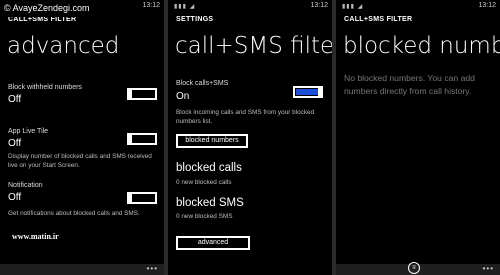 The image size is (500, 275). Describe the element at coordinates (210, 203) in the screenshot. I see `blocked-sms-title: blocked SMS` at that location.